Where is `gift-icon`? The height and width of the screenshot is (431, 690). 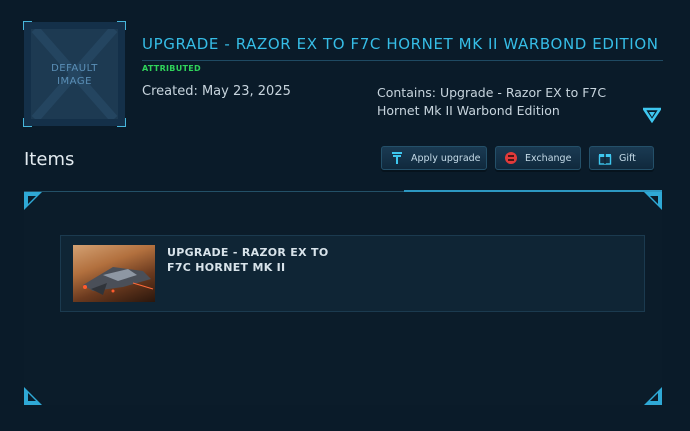 gift-icon is located at coordinates (605, 158).